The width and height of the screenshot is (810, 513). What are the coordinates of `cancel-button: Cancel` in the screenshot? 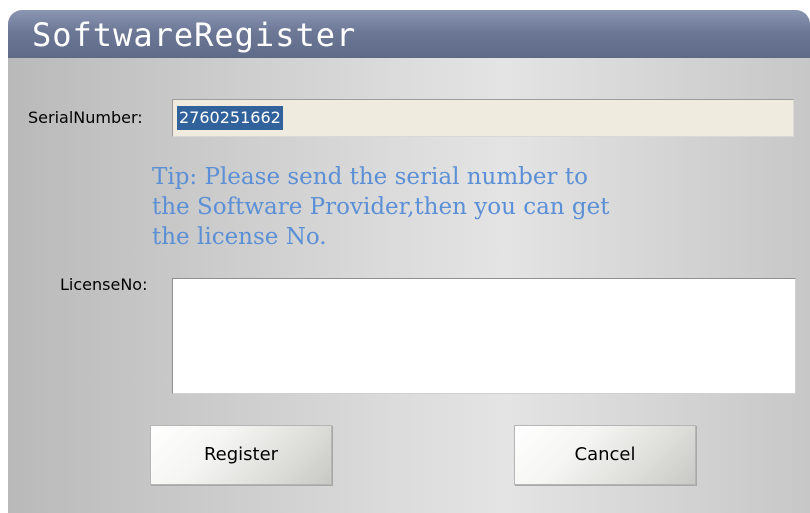 It's located at (605, 455).